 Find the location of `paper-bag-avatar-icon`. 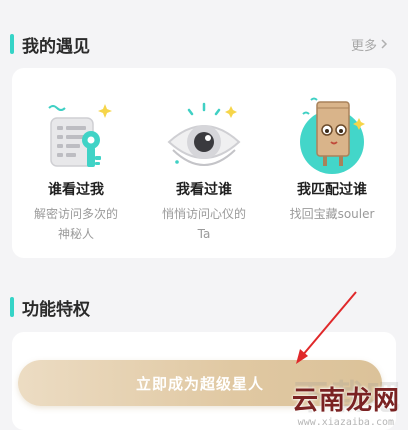

paper-bag-avatar-icon is located at coordinates (332, 135).